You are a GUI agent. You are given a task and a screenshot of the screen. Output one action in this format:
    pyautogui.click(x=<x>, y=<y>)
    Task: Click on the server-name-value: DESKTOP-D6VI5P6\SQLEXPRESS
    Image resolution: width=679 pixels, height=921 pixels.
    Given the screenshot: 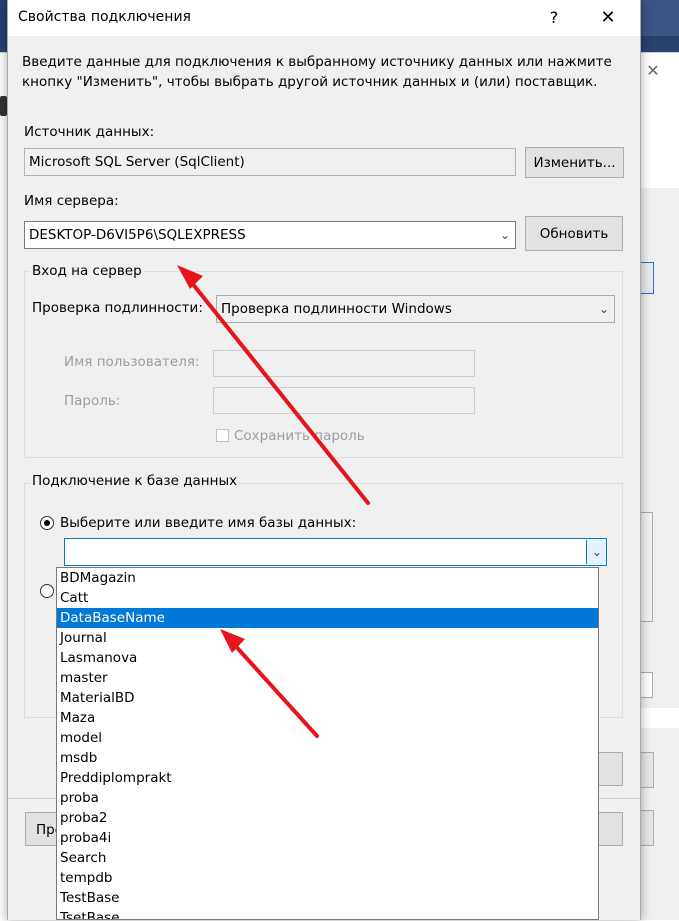 What is the action you would take?
    pyautogui.click(x=137, y=235)
    